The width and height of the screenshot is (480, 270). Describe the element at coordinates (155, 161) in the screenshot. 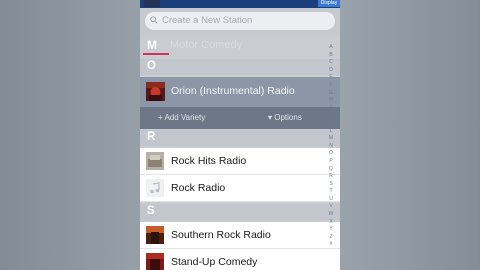

I see `rock-hits-thumbnail` at that location.